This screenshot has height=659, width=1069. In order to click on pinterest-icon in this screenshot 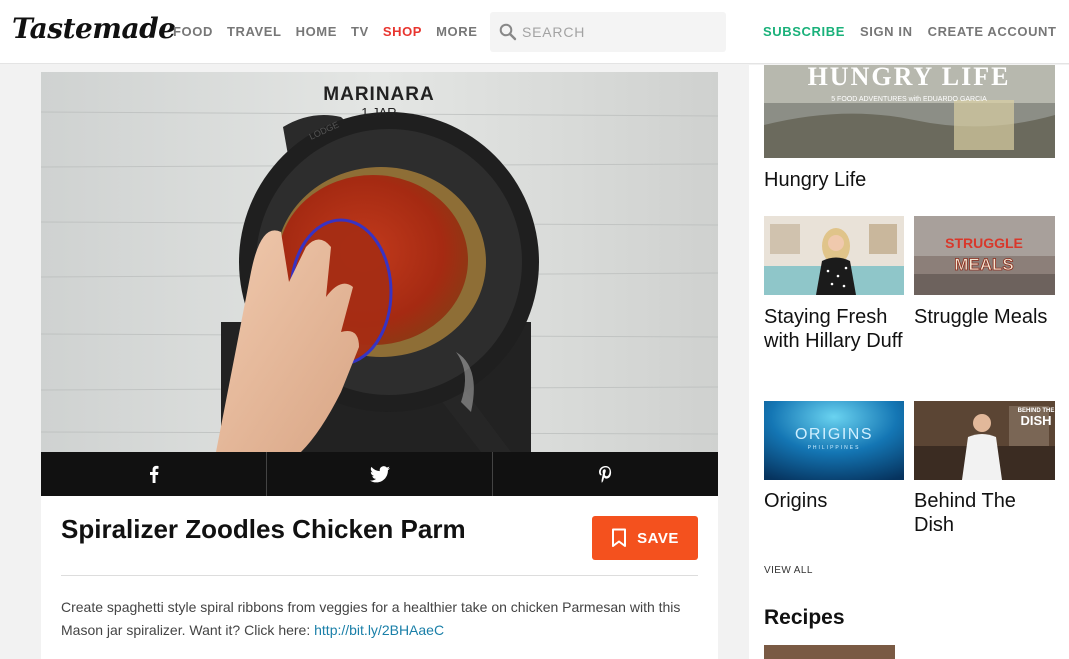, I will do `click(605, 474)`.